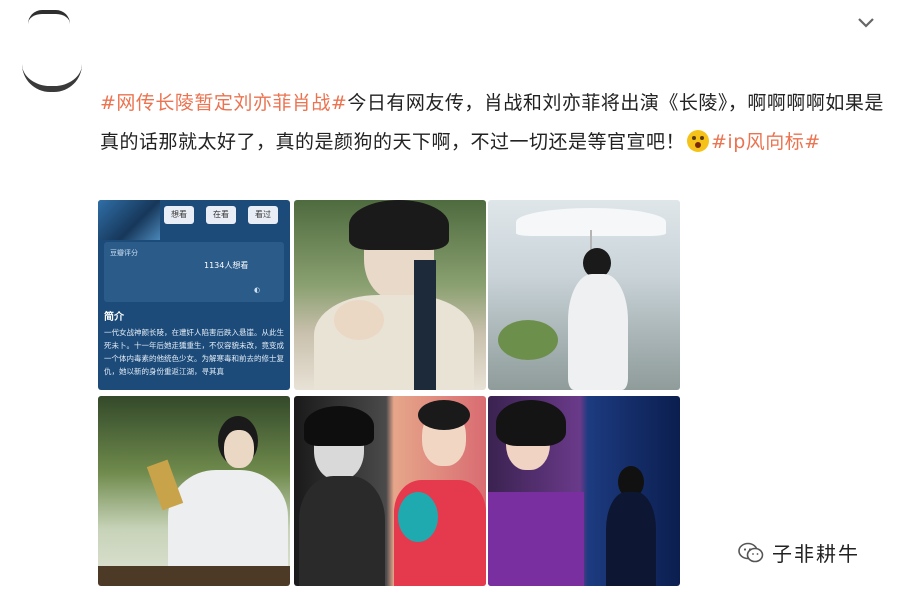 This screenshot has height=590, width=900. Describe the element at coordinates (52, 78) in the screenshot. I see `avatar-outline` at that location.